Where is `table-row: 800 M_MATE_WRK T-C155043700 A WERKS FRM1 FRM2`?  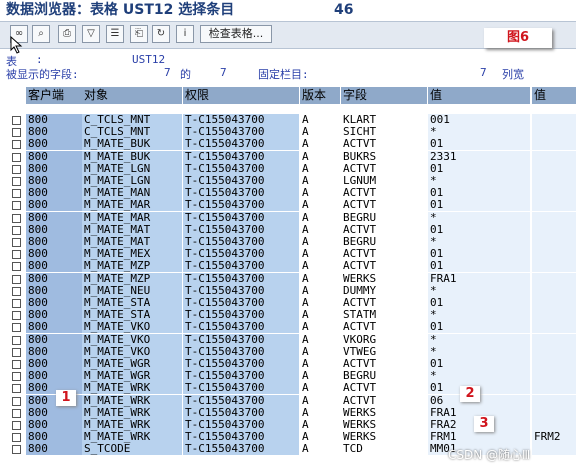 table-row: 800 M_MATE_WRK T-C155043700 A WERKS FRM1 FRM2 is located at coordinates (288, 437).